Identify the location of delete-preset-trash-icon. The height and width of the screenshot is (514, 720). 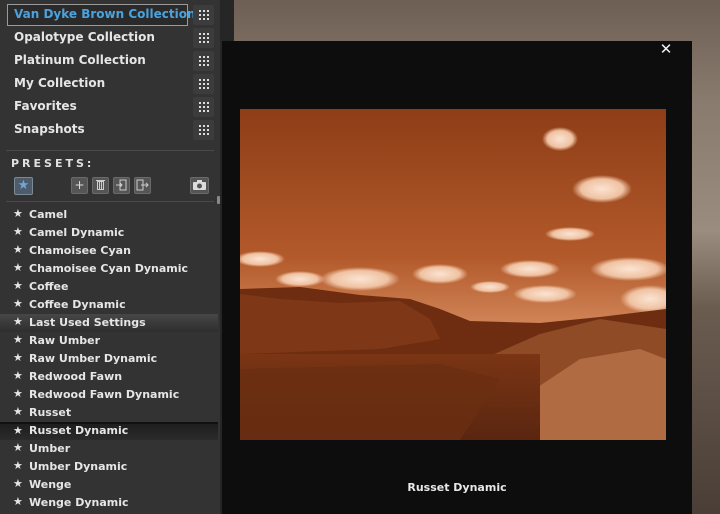
(100, 185).